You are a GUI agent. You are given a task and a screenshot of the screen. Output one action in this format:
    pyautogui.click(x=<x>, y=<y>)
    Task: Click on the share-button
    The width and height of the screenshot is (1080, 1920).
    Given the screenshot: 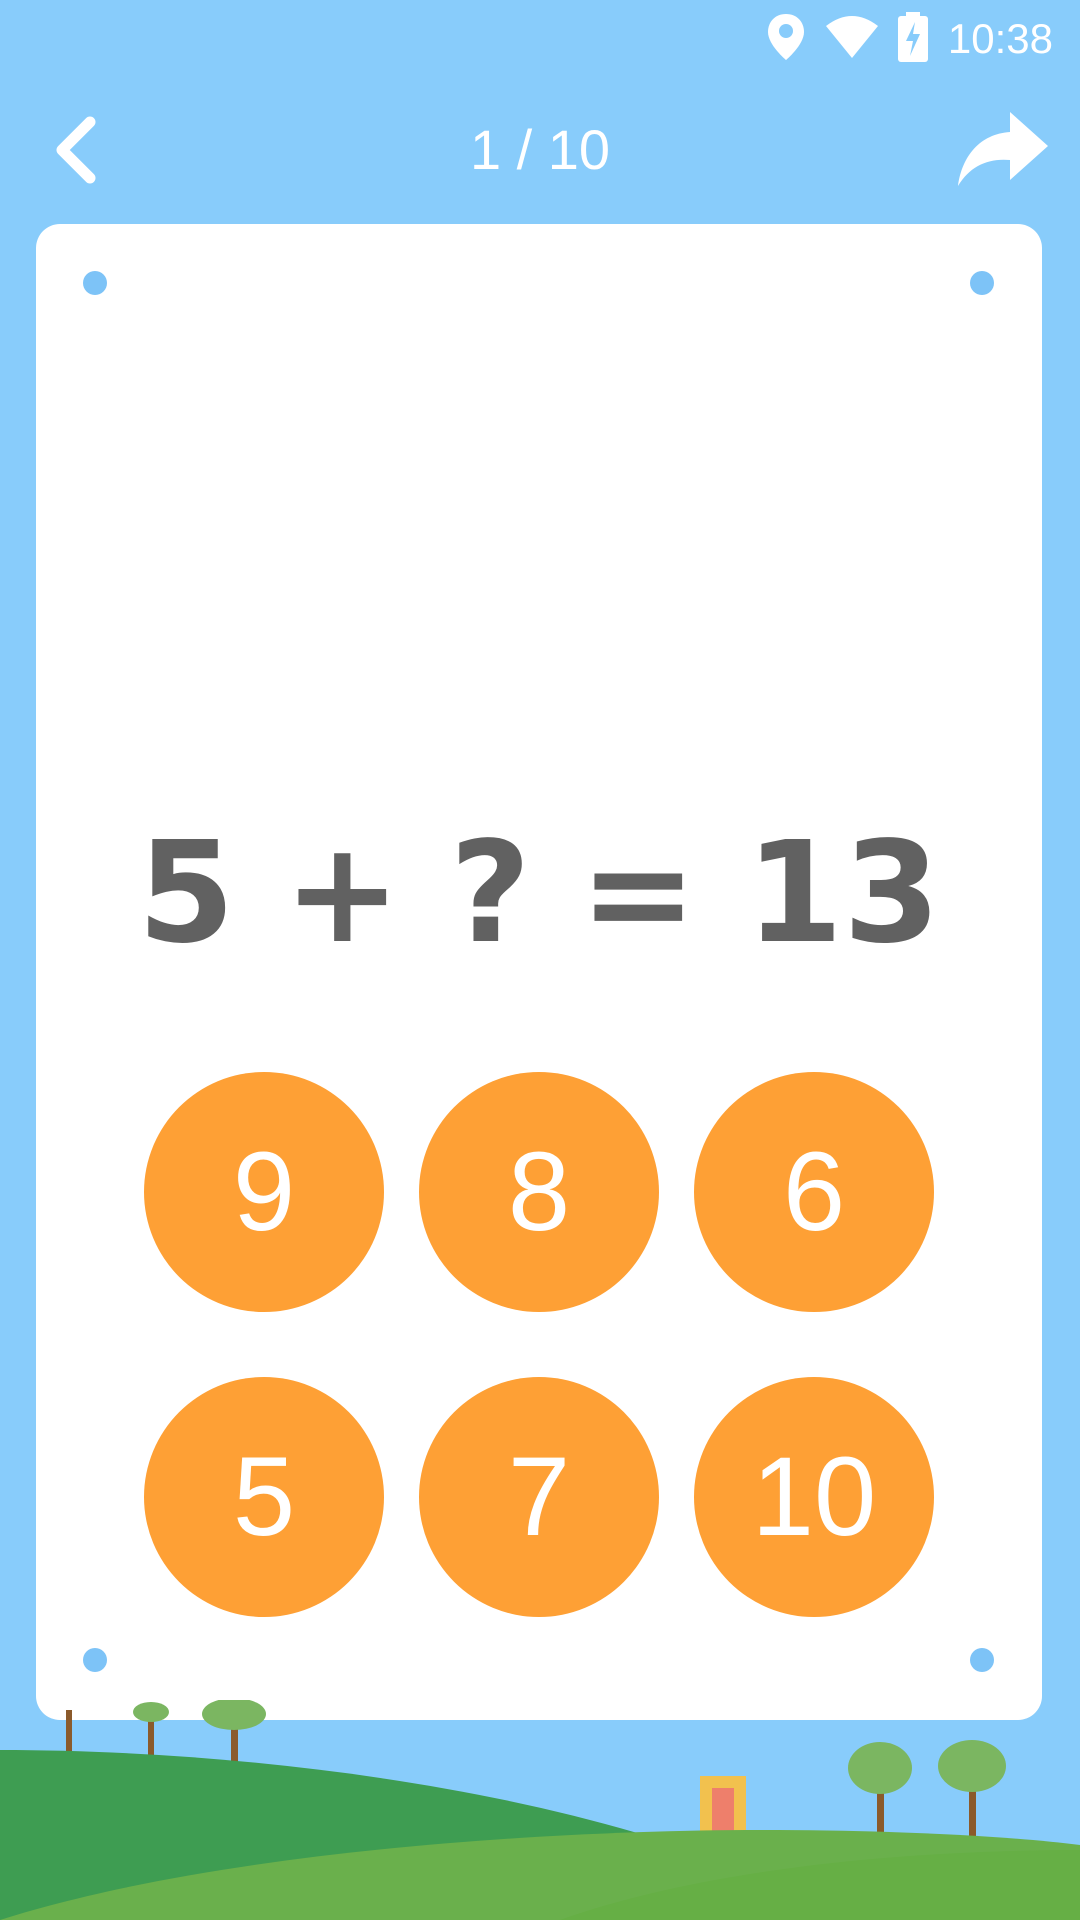 What is the action you would take?
    pyautogui.click(x=1002, y=150)
    